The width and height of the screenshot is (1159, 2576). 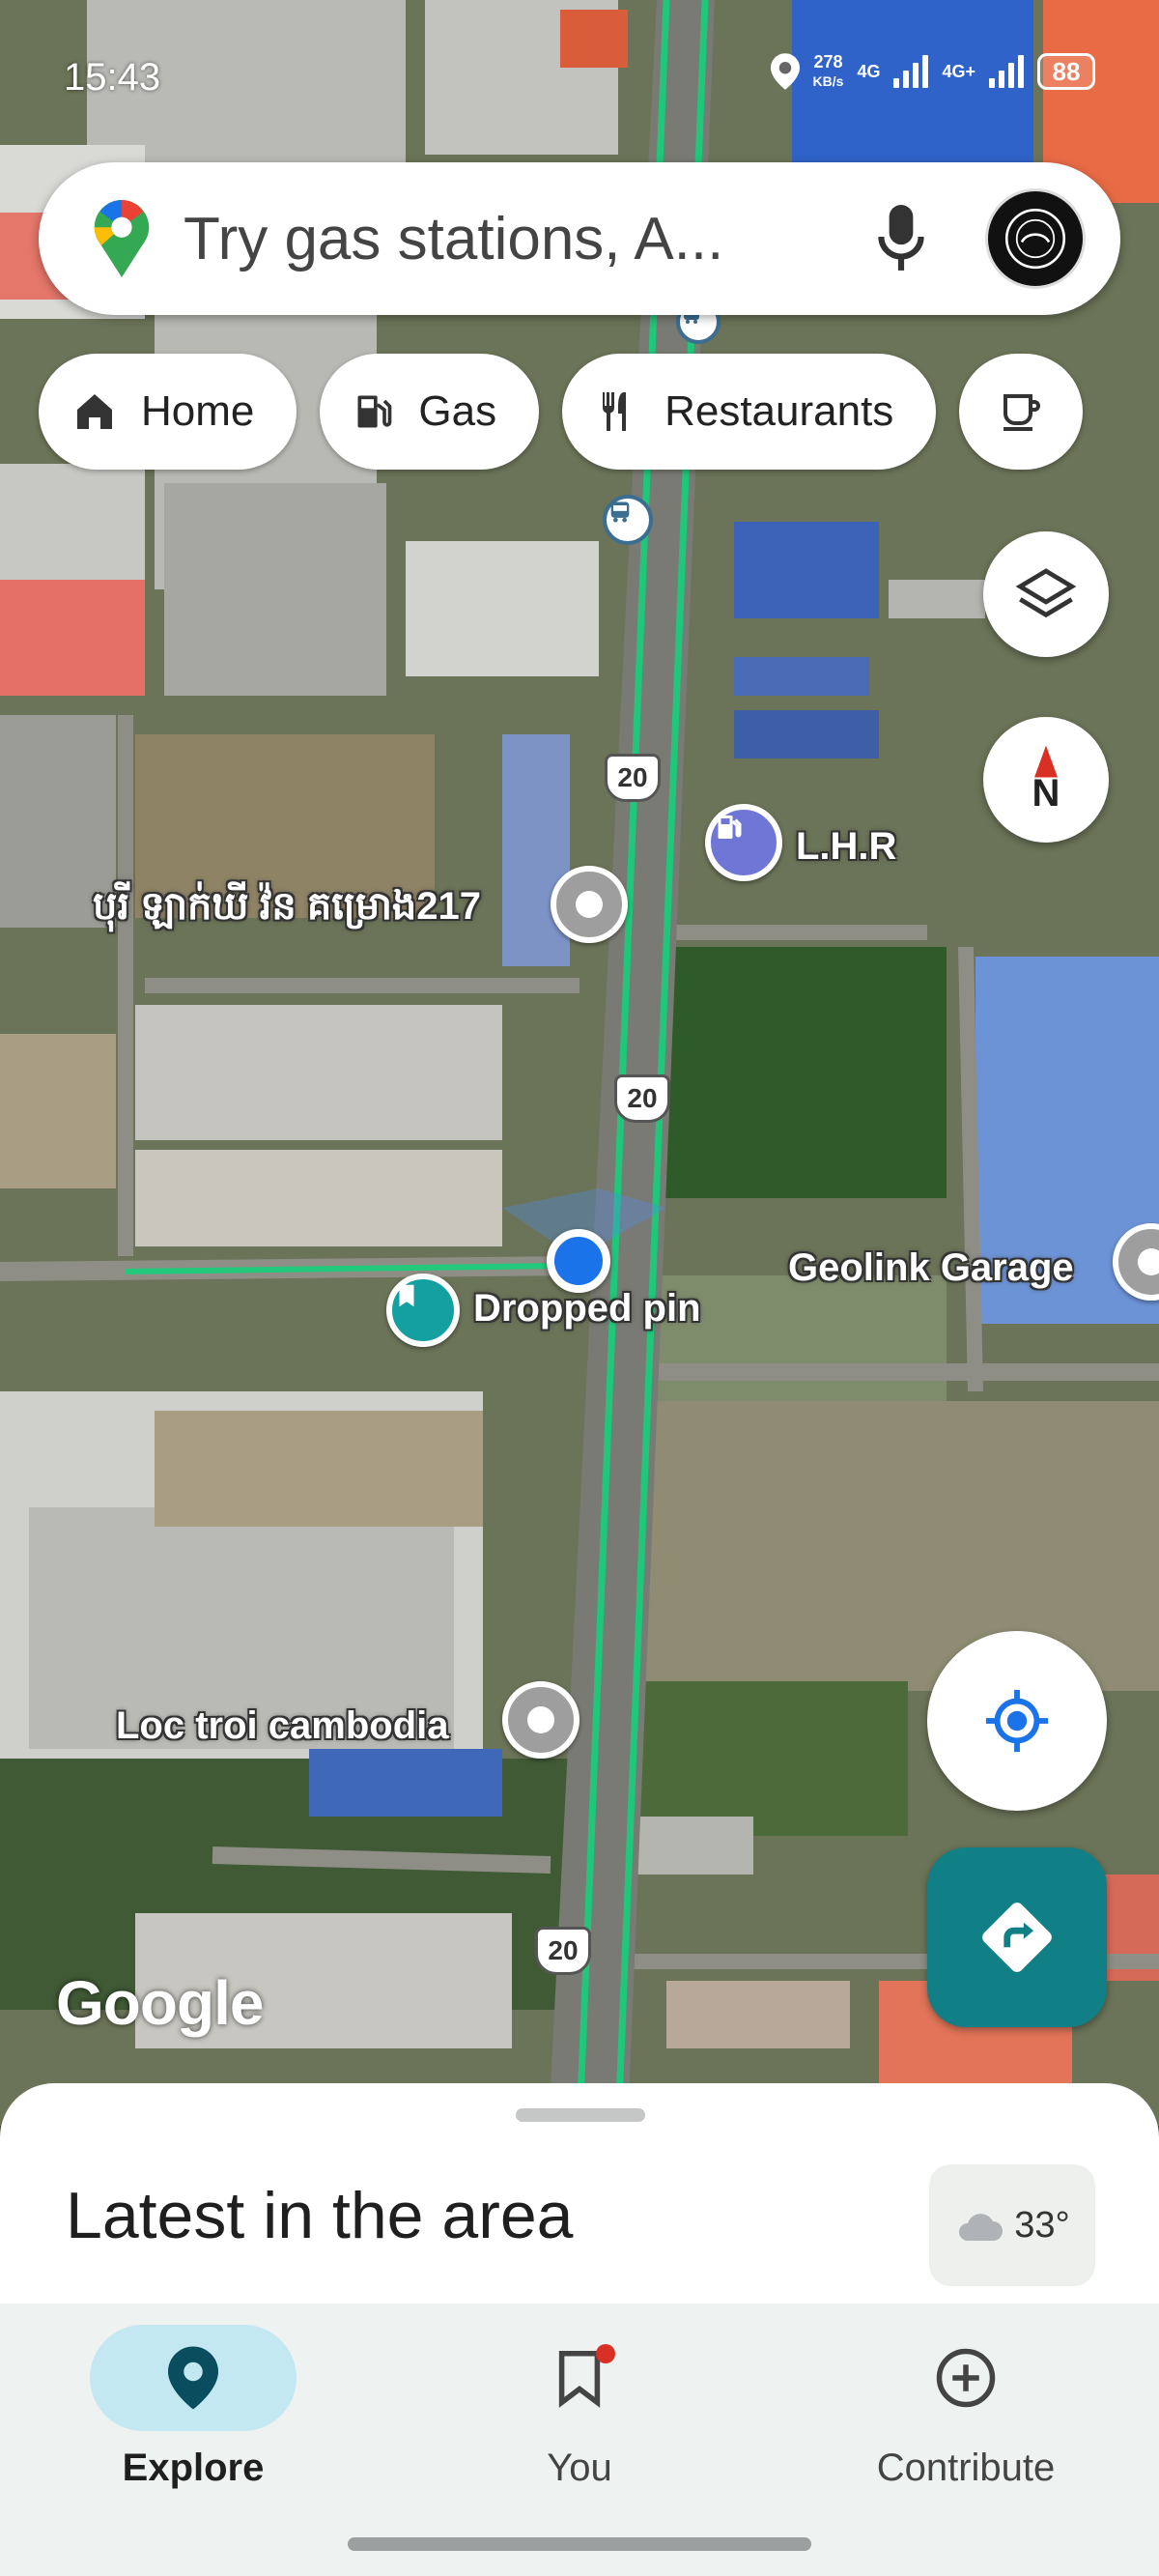 I want to click on maps-pin-logo, so click(x=122, y=239).